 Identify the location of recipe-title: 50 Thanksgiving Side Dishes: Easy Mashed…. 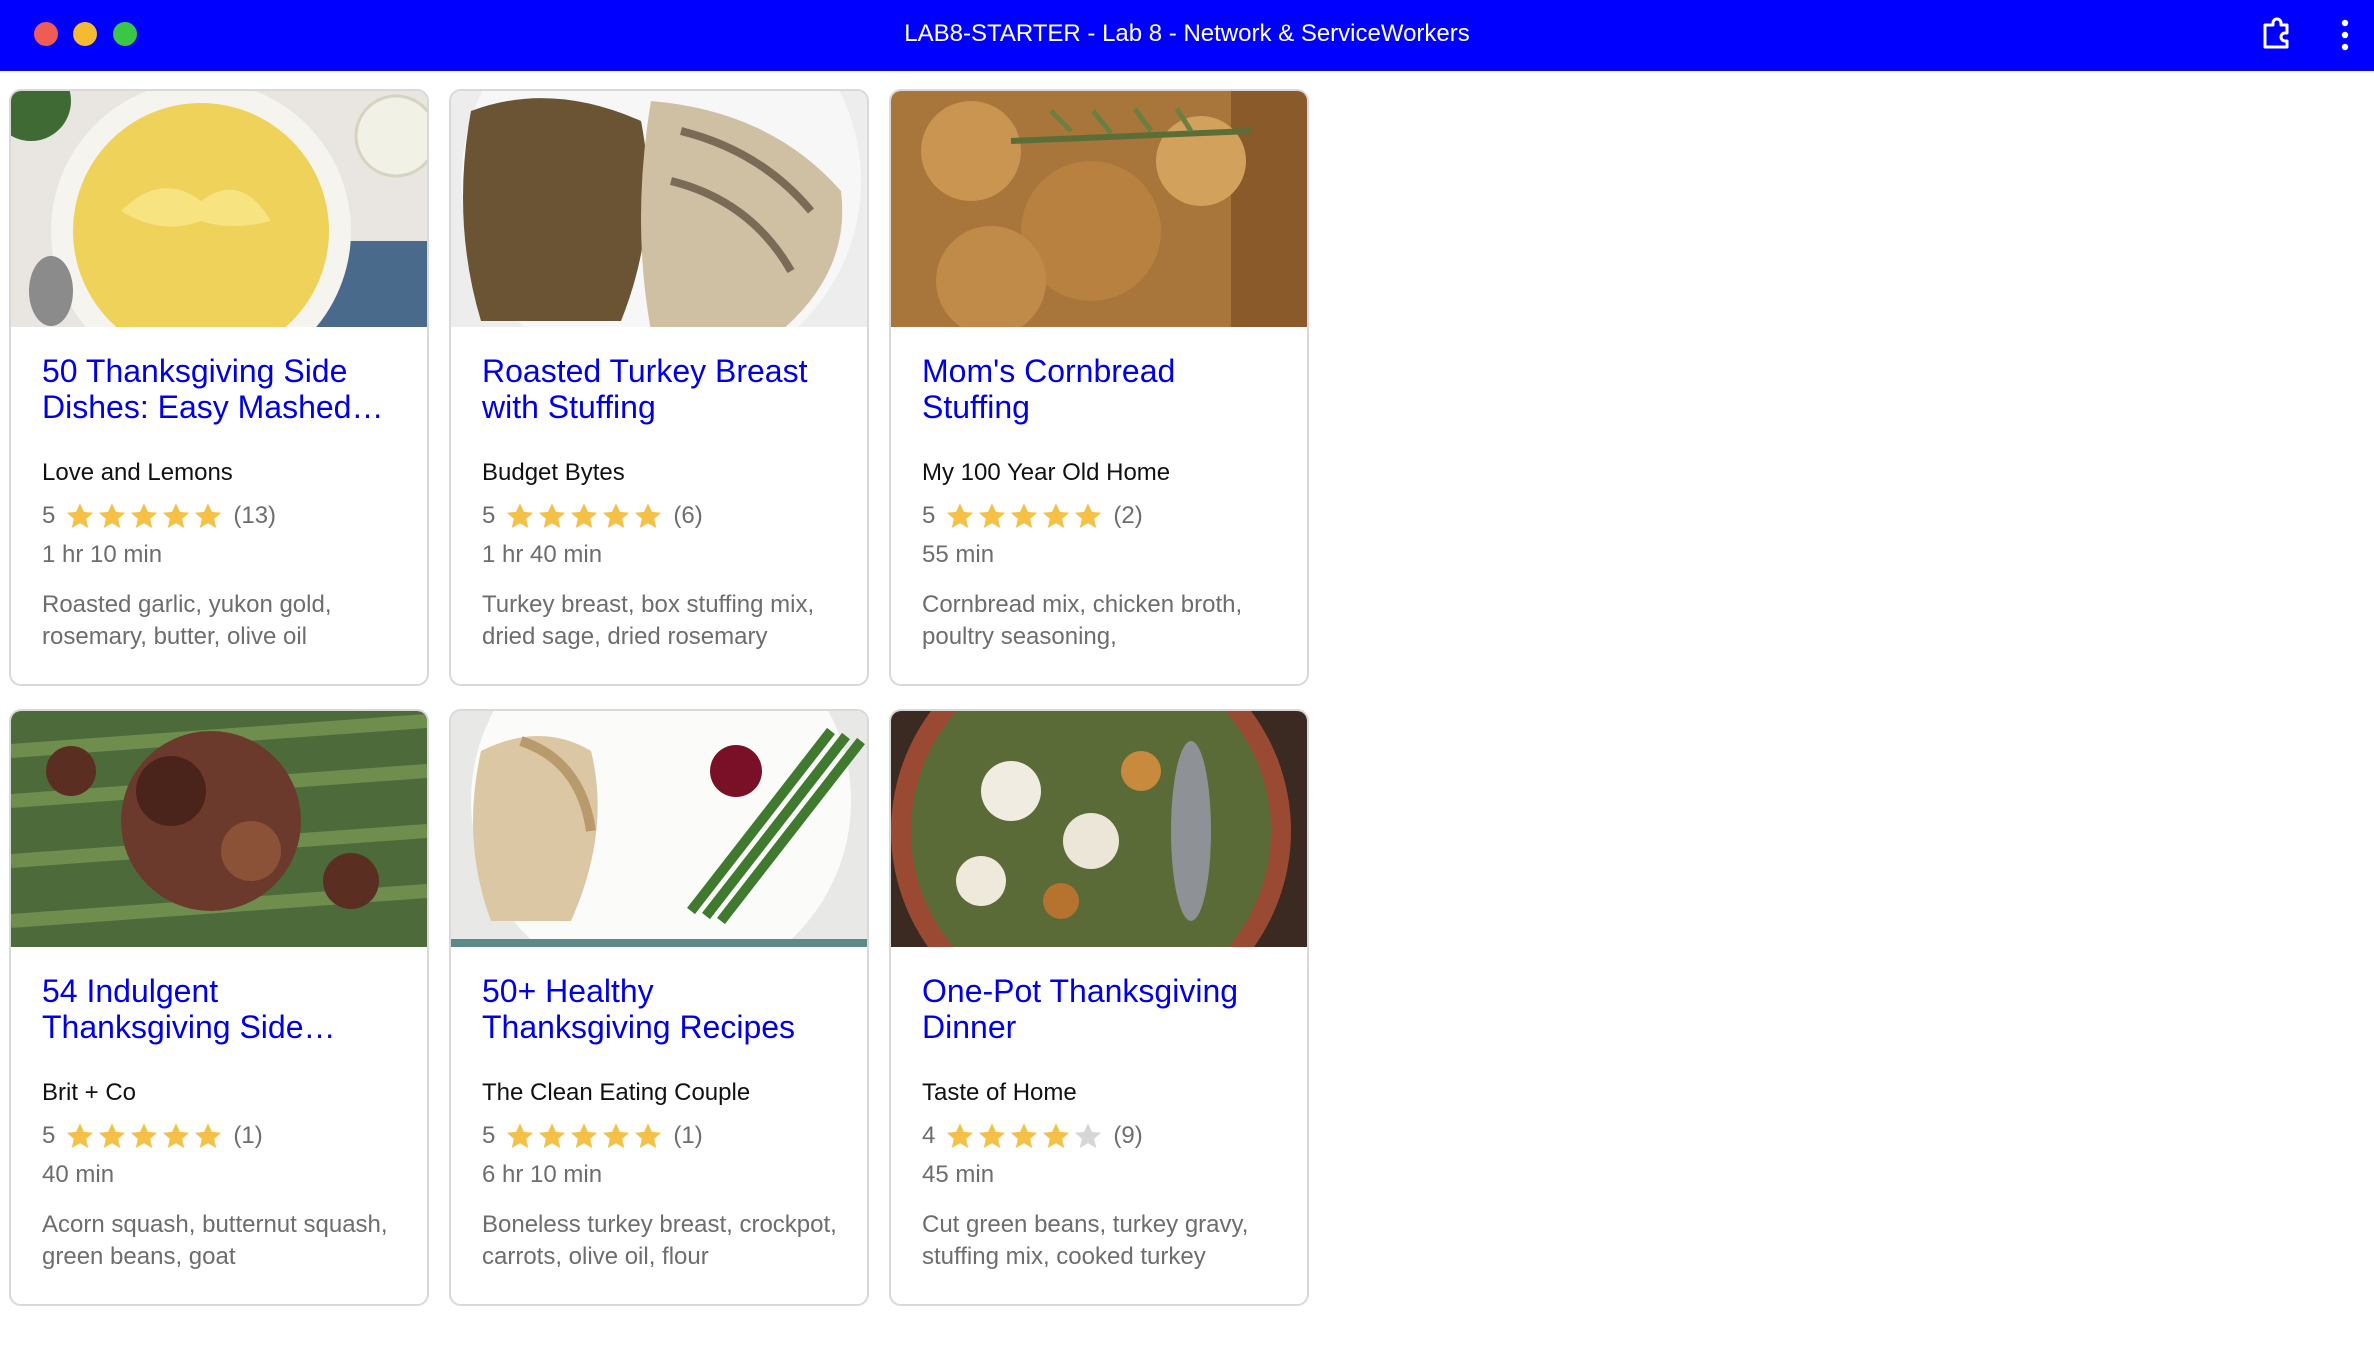
(222, 389).